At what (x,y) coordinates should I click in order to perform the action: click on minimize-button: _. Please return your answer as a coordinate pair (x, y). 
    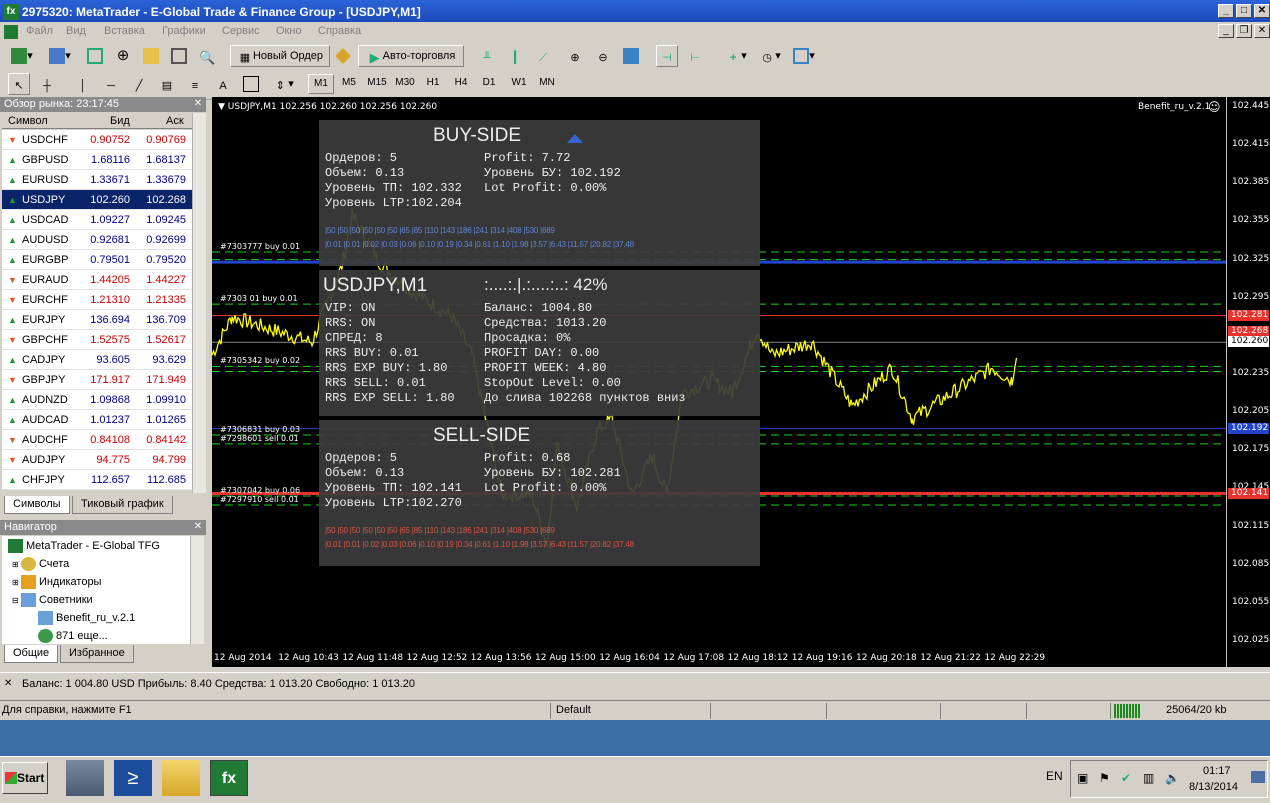
    Looking at the image, I should click on (1226, 11).